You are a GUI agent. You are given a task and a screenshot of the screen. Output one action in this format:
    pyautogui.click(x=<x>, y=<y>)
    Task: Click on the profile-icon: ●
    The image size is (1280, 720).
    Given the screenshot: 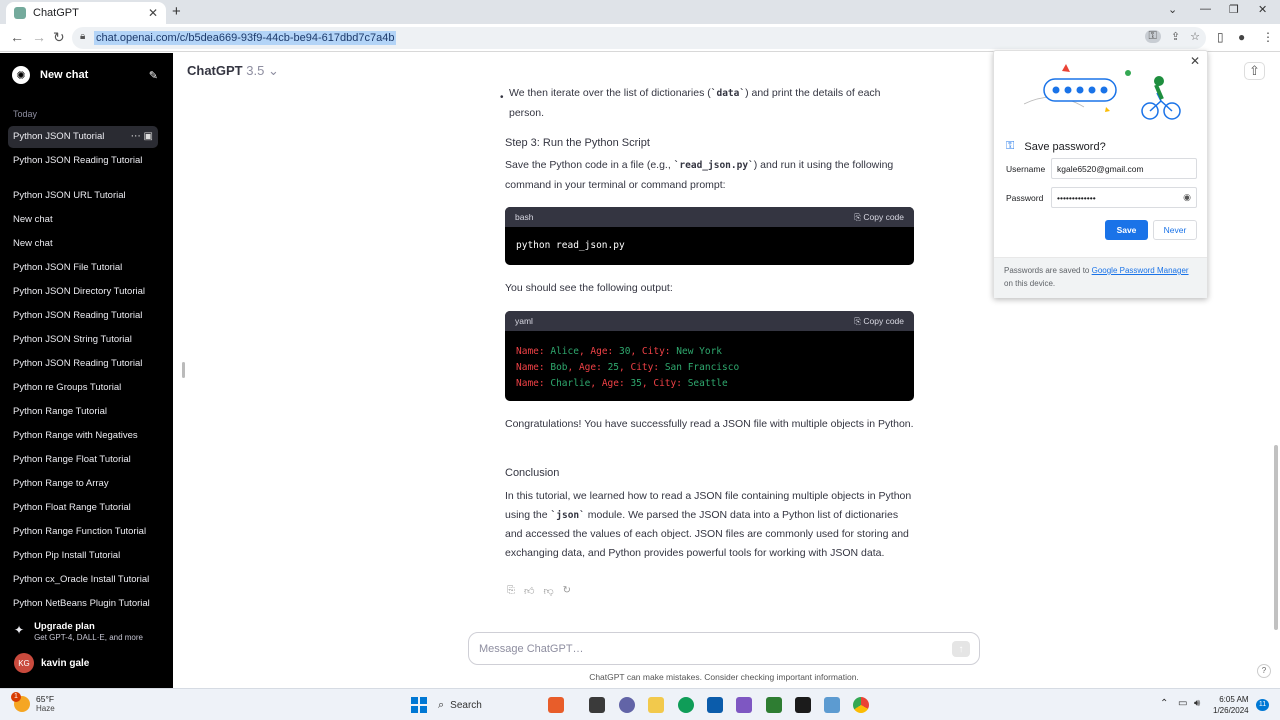 What is the action you would take?
    pyautogui.click(x=1241, y=37)
    